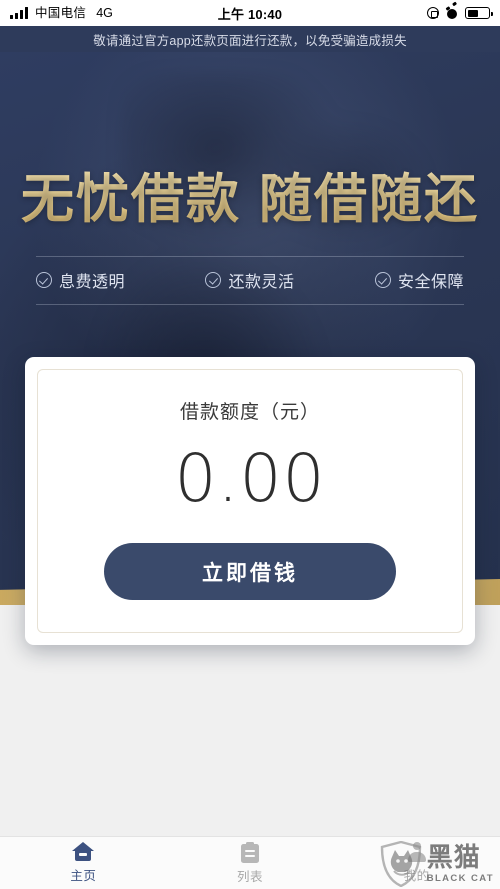 Image resolution: width=500 pixels, height=889 pixels. I want to click on status-bar-left: 中国电信 4G, so click(61, 13).